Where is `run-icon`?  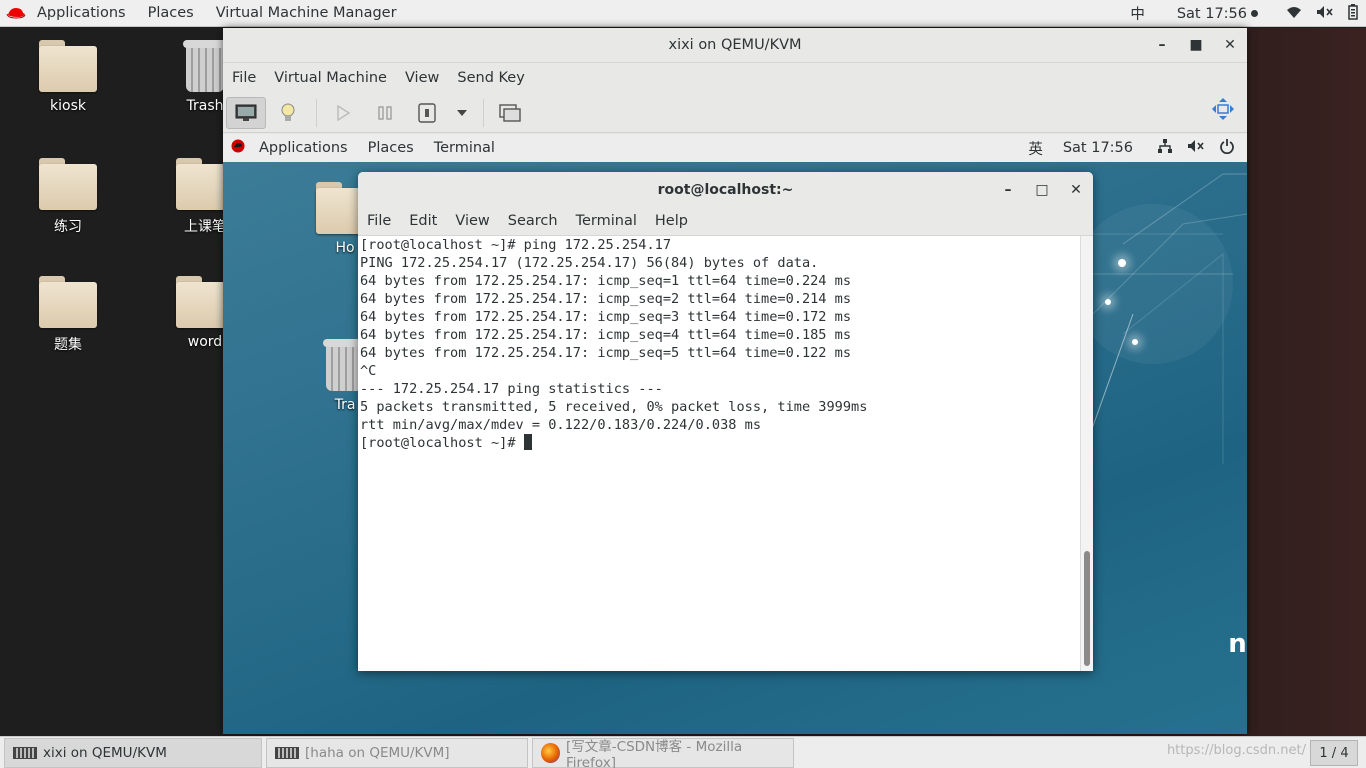
run-icon is located at coordinates (343, 113).